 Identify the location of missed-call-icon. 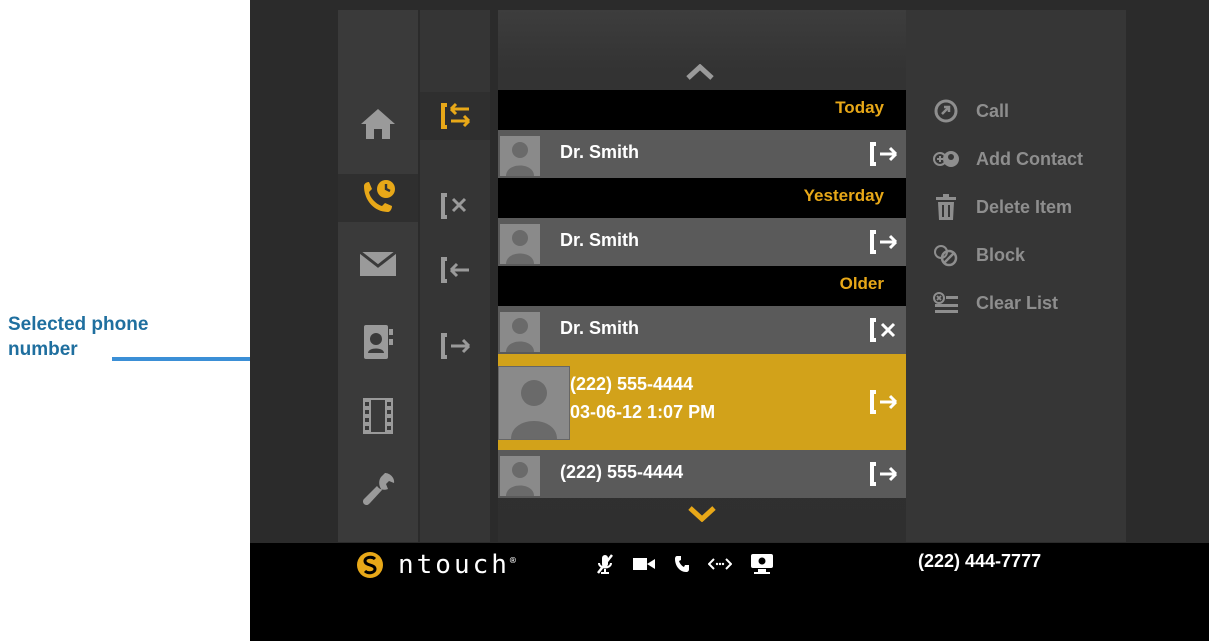
(883, 330).